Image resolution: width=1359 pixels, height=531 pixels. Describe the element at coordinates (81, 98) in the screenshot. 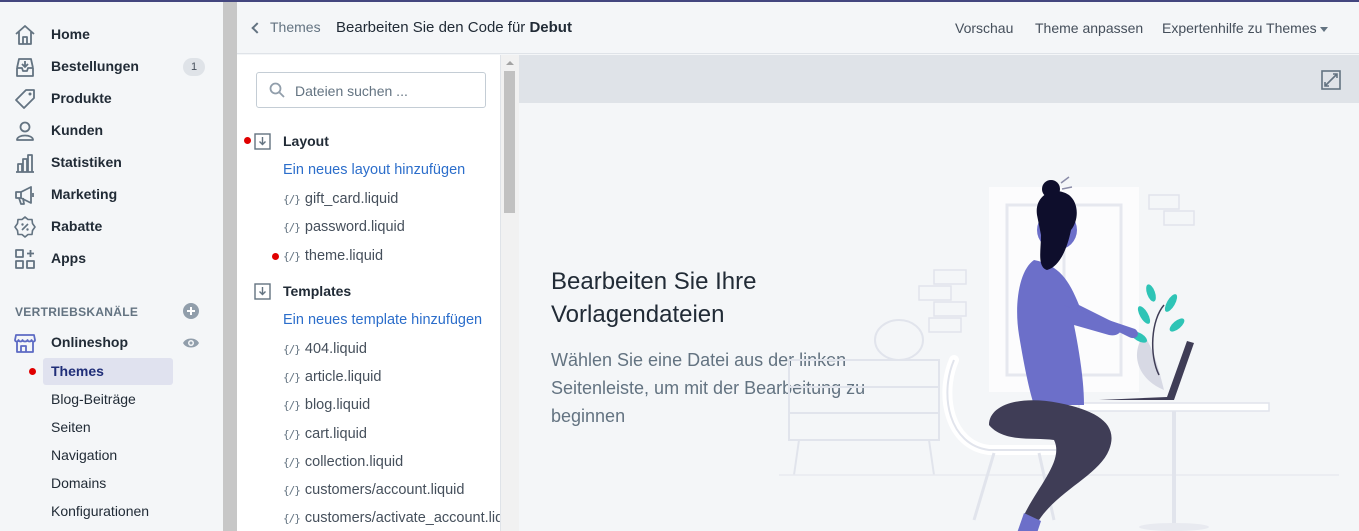

I see `nav-item-label: Produkte` at that location.